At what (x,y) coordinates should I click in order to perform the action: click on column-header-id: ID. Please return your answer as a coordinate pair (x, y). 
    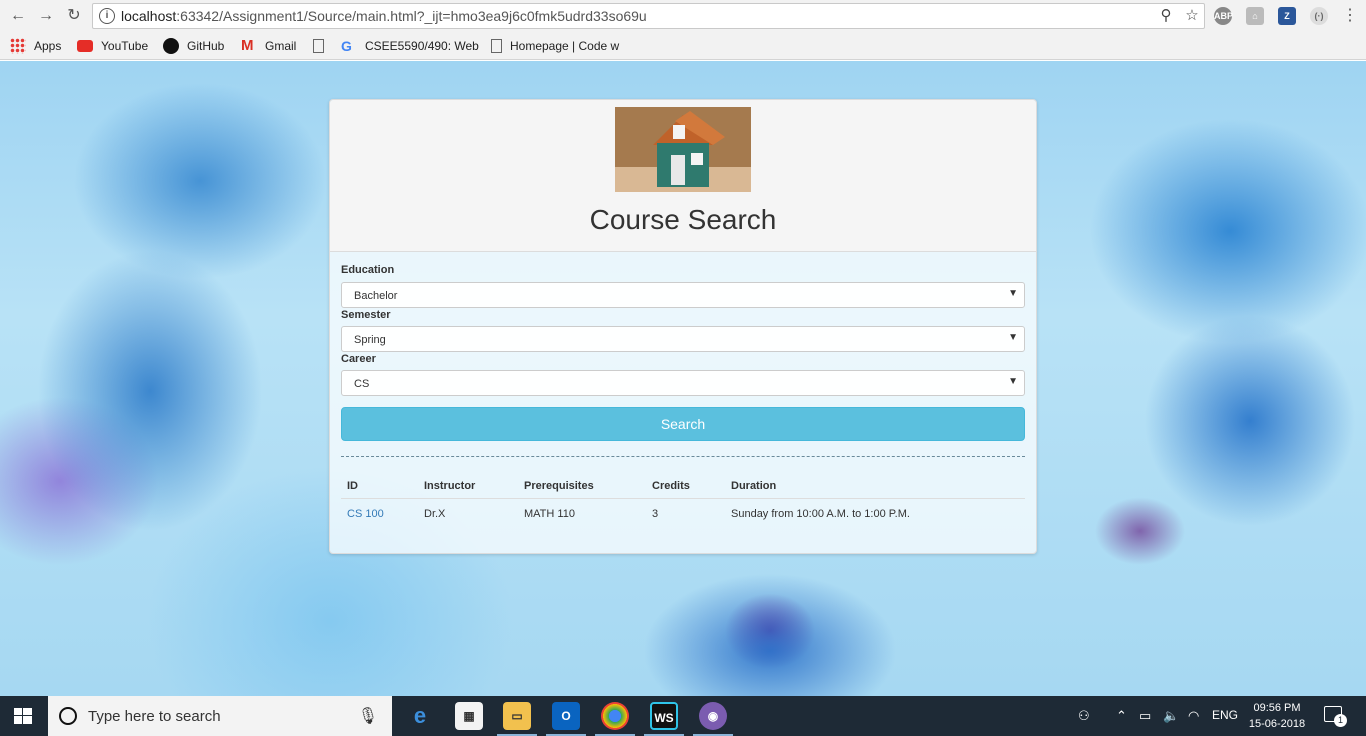
    Looking at the image, I should click on (352, 486).